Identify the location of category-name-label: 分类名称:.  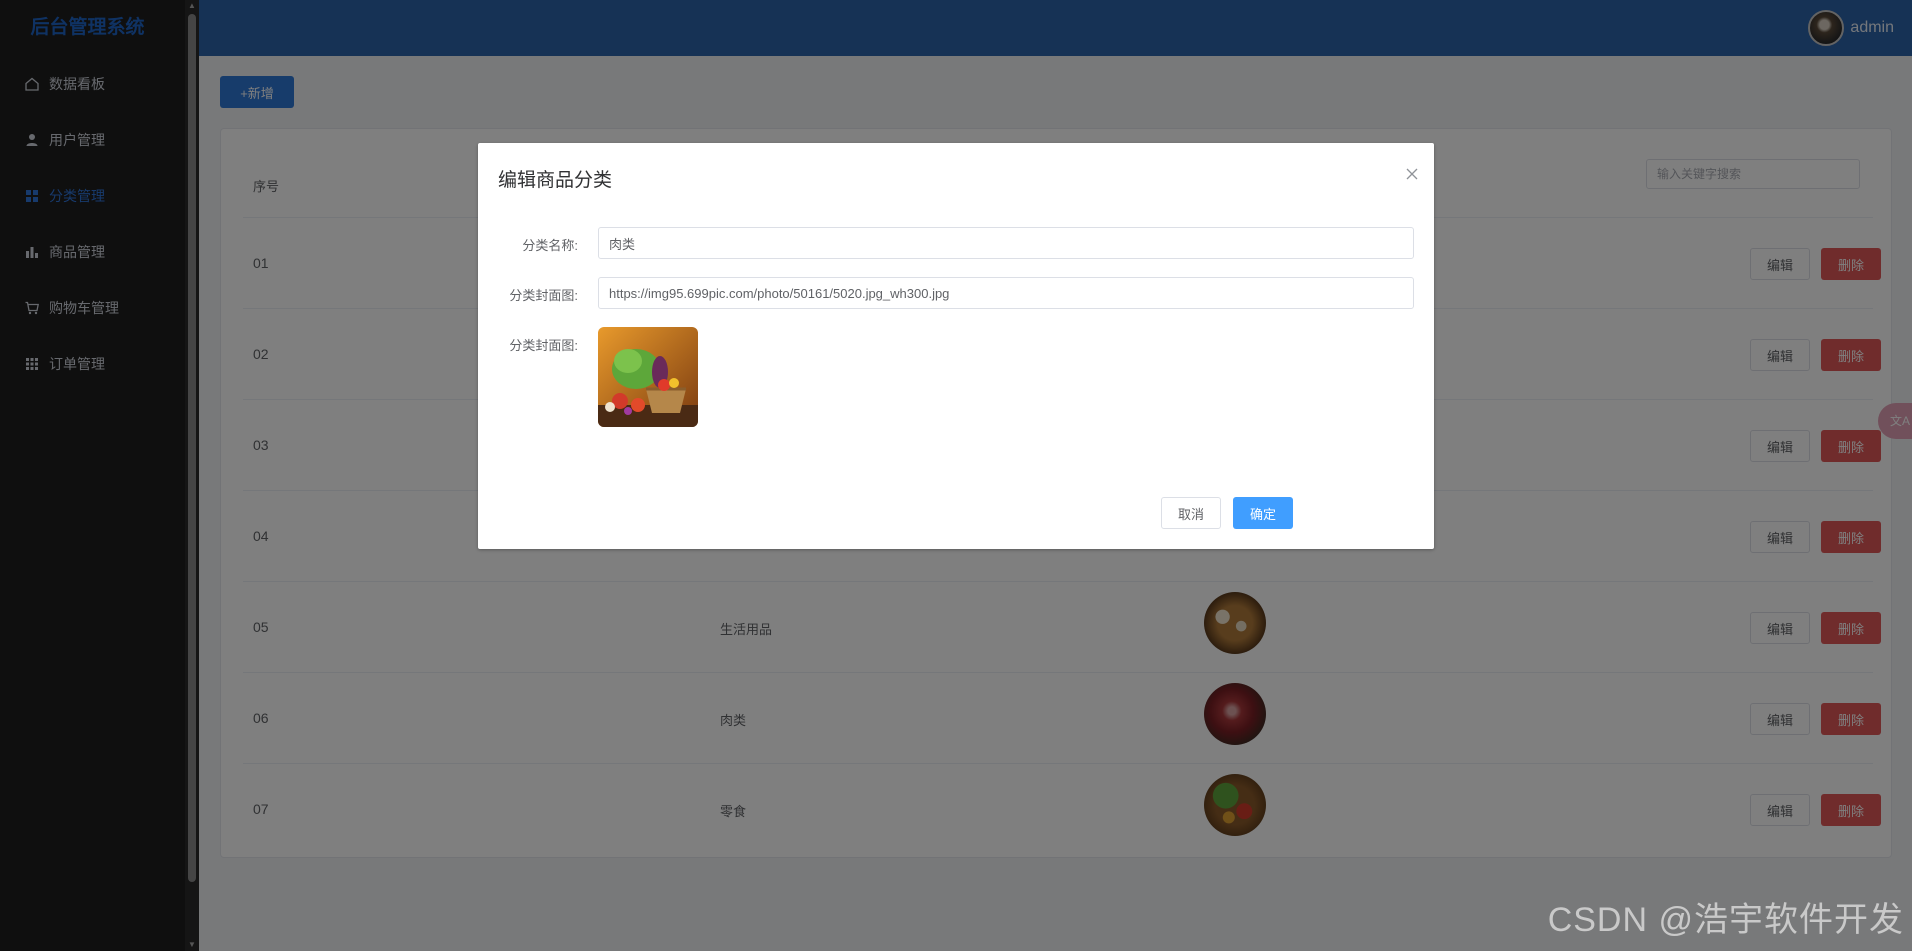
(550, 245).